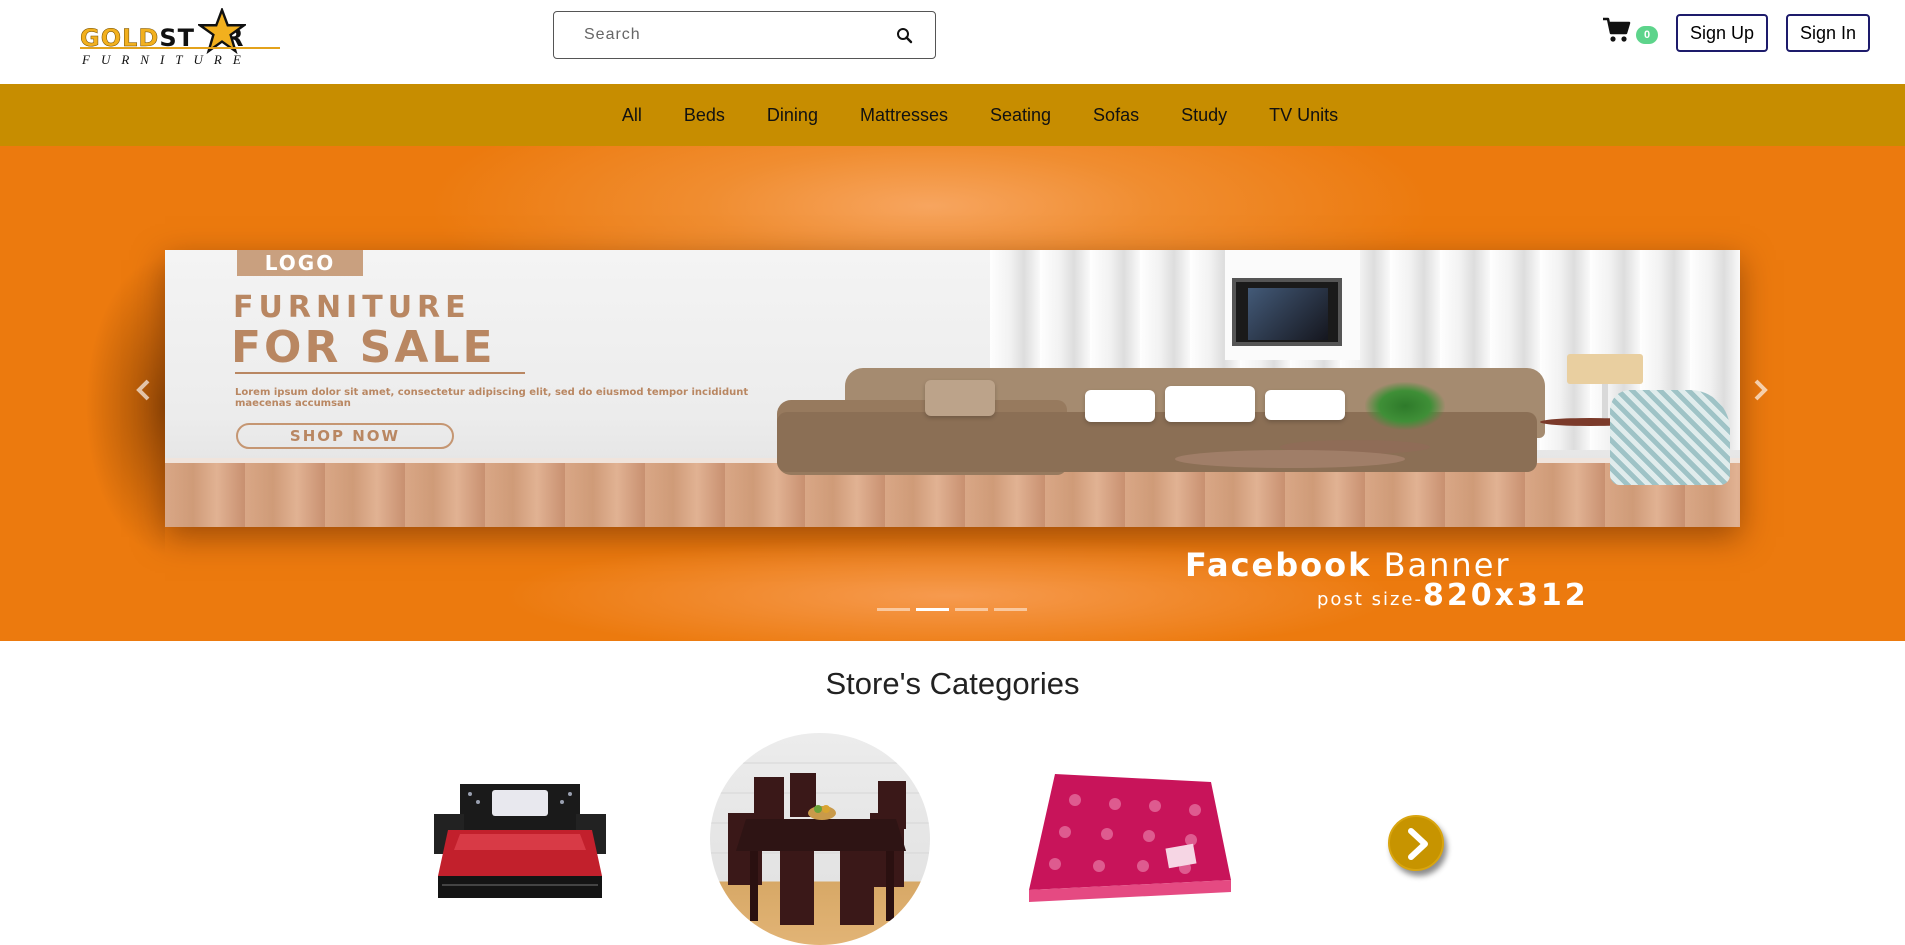 The image size is (1905, 945). I want to click on banner-title-line1: FURNITURE, so click(352, 307).